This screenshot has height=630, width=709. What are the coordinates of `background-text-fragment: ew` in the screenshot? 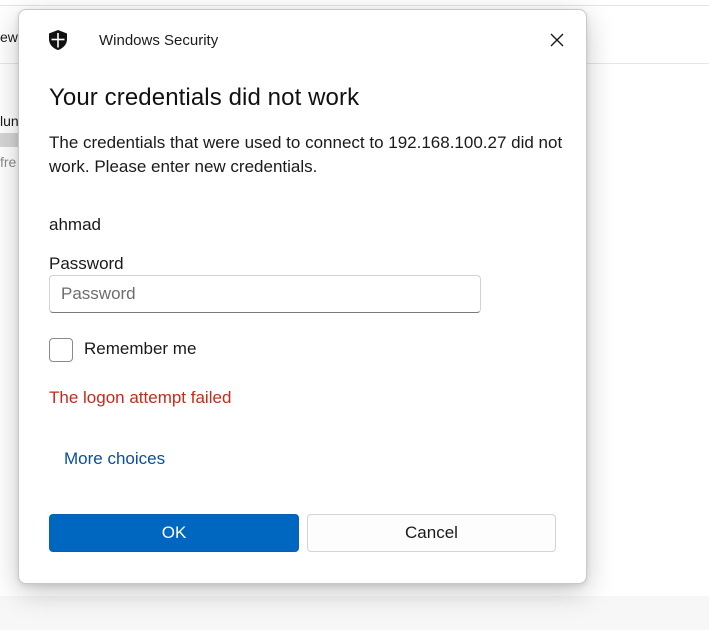 It's located at (9, 37).